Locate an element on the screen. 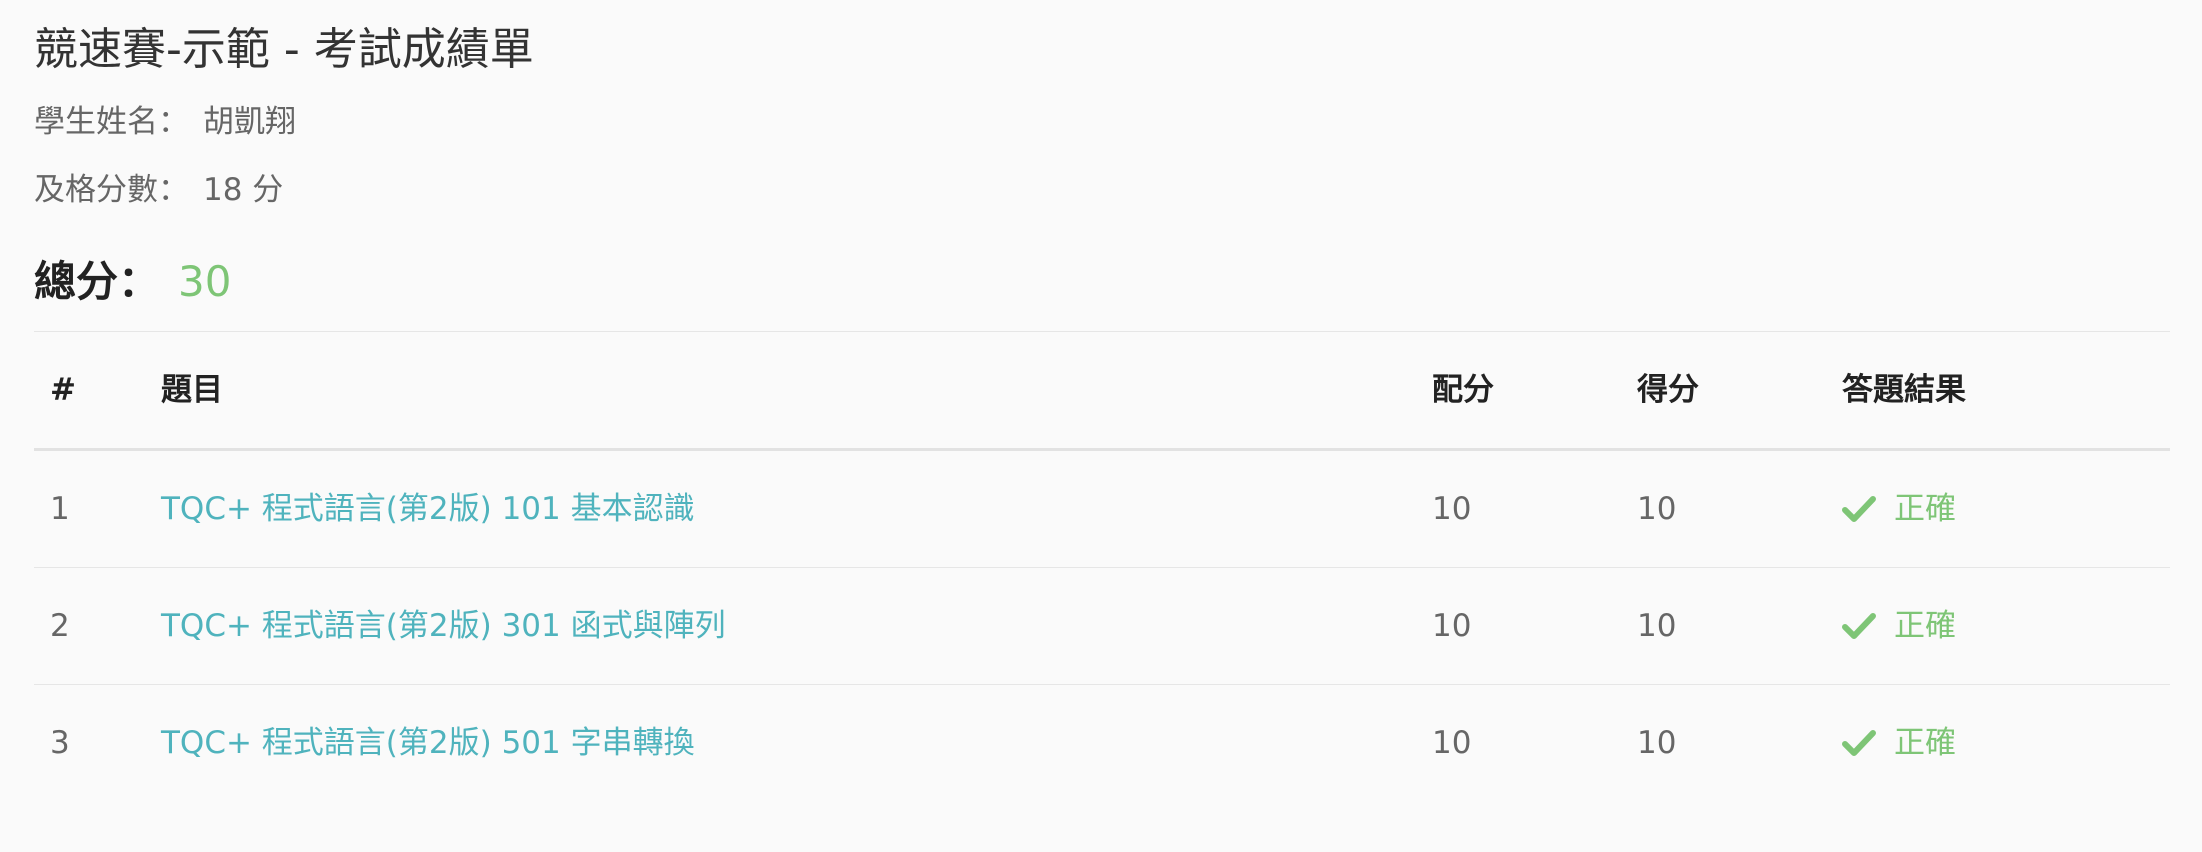  table-row: 2 TQC+ 程式語言(第2版) 301 函式與陣列 10 10 正確 is located at coordinates (1102, 626).